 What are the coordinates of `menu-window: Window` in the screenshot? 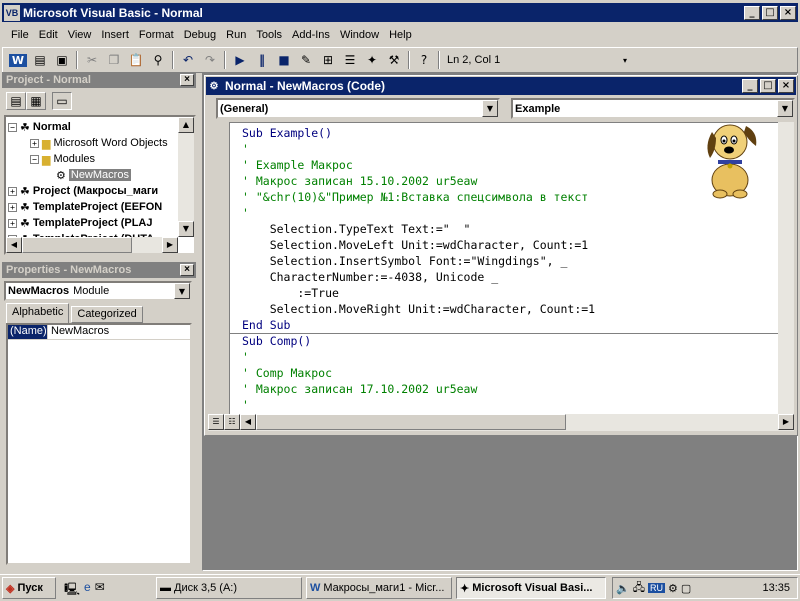 It's located at (359, 35).